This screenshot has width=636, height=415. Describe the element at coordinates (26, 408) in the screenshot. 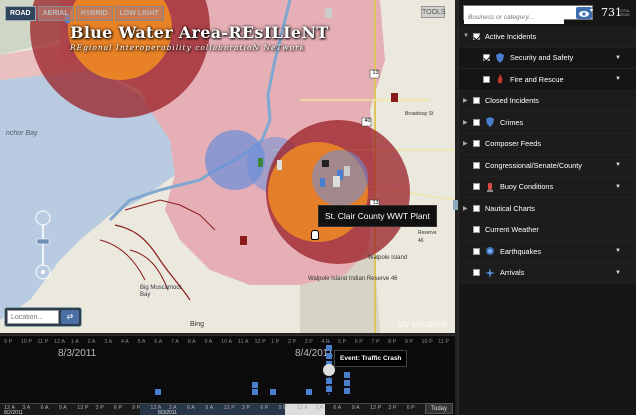

I see `timeline-overview-tick: 3 A` at that location.